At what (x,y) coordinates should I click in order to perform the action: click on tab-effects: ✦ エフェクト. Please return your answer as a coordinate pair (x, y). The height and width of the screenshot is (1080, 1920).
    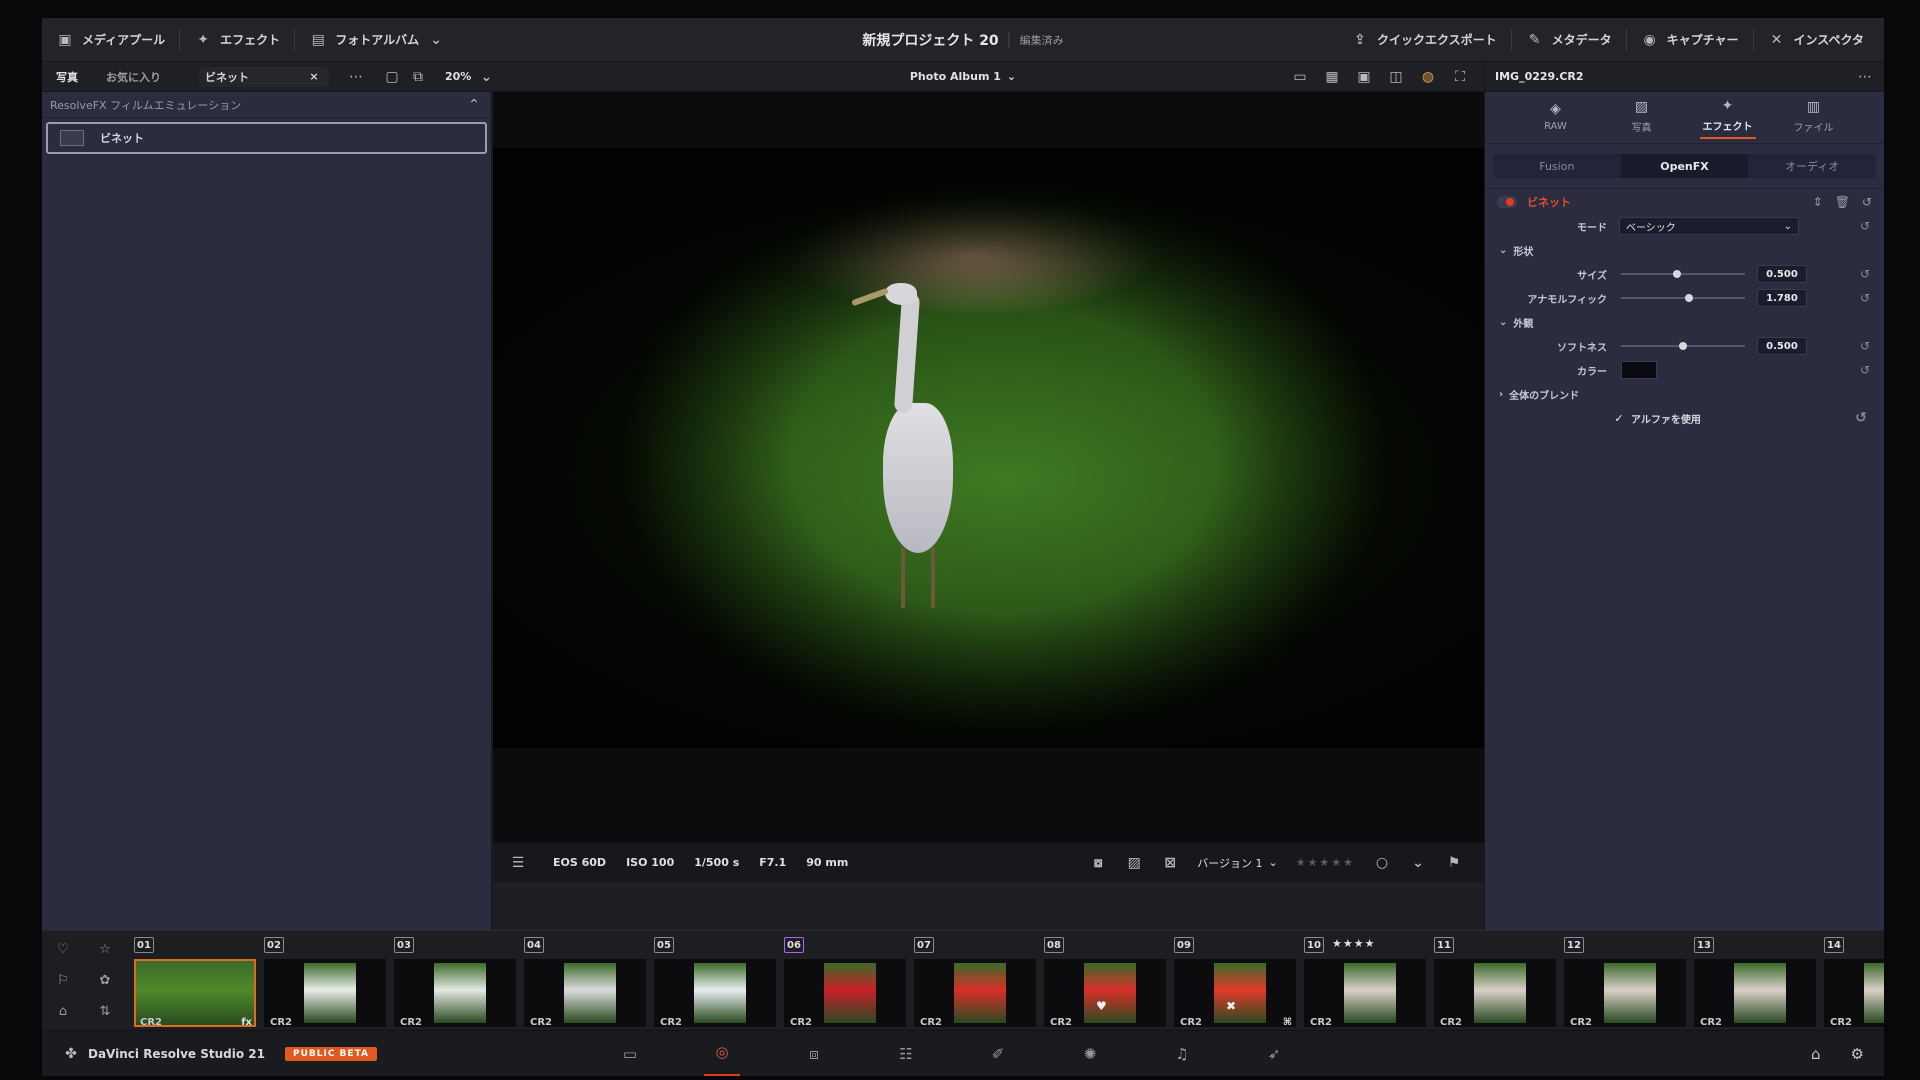
    Looking at the image, I should click on (1727, 118).